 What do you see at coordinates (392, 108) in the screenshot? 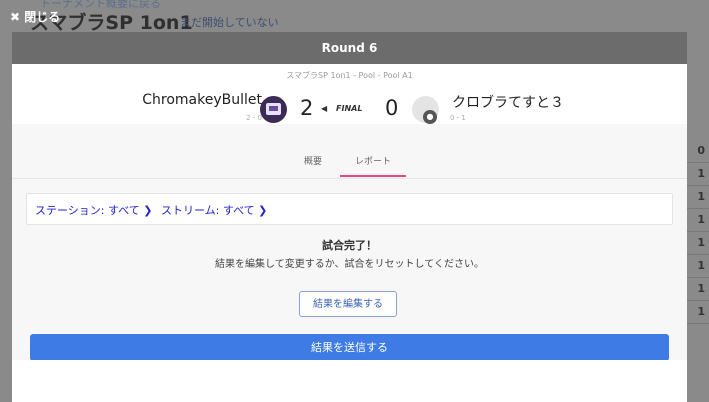
I see `player2-score: 0` at bounding box center [392, 108].